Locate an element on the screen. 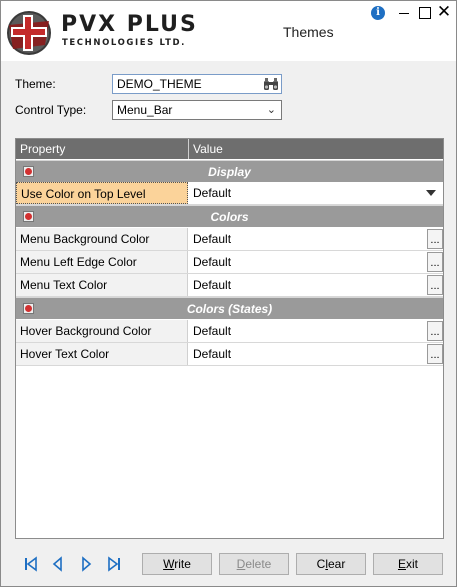  previous-record-icon is located at coordinates (58, 564).